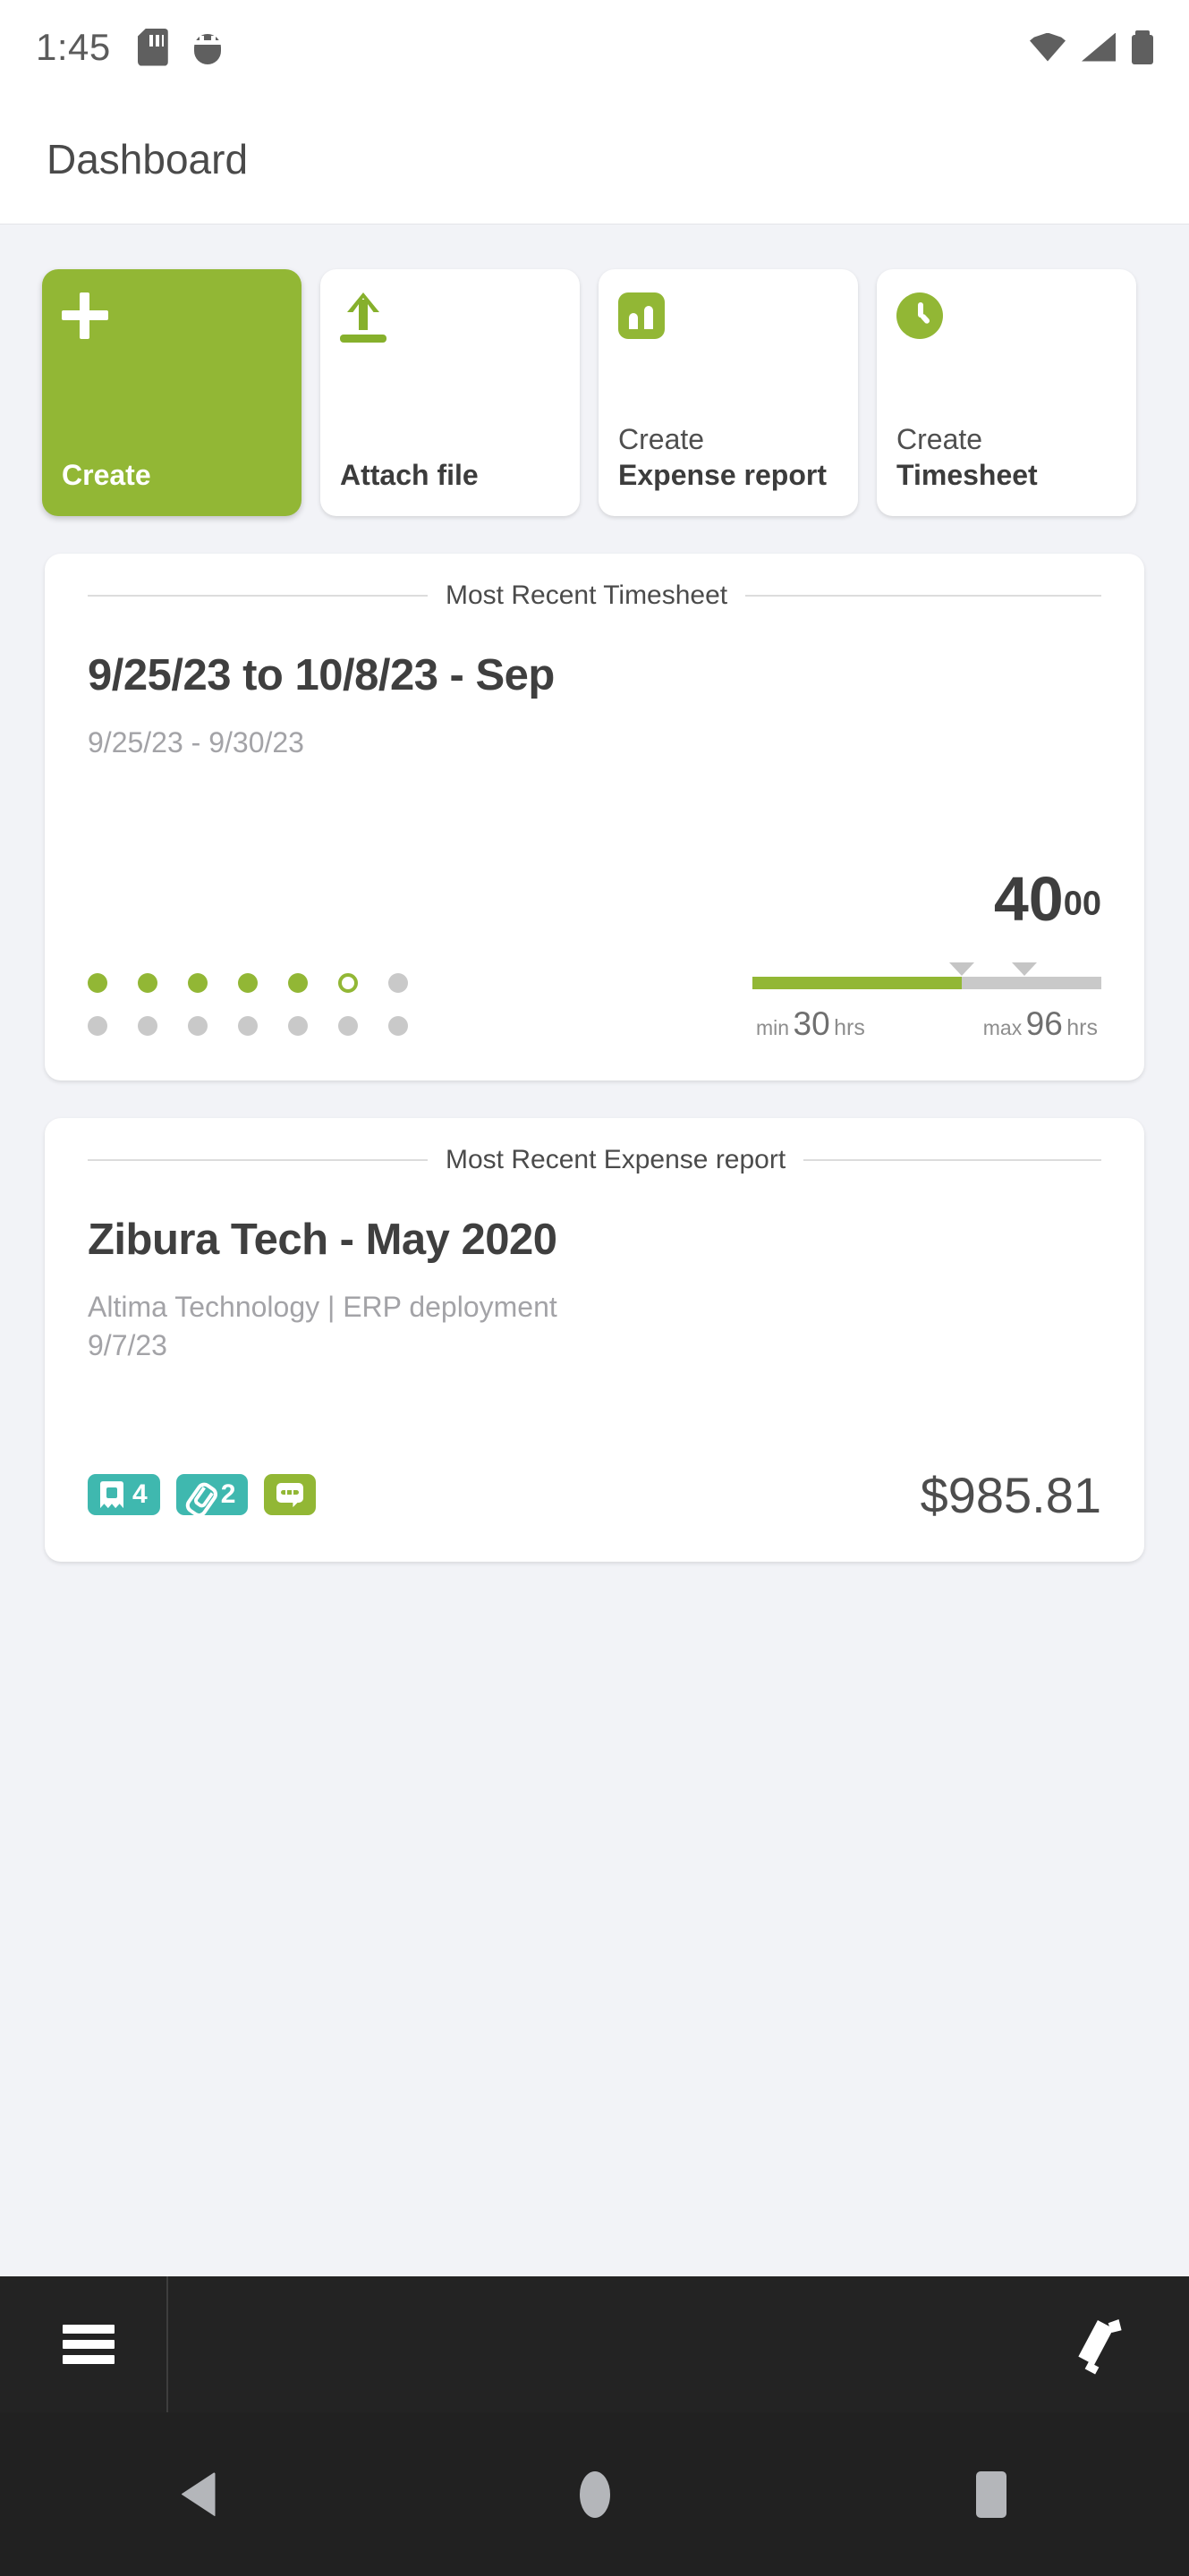 The width and height of the screenshot is (1189, 2576). What do you see at coordinates (248, 1008) in the screenshot?
I see `timesheet-day-dots` at bounding box center [248, 1008].